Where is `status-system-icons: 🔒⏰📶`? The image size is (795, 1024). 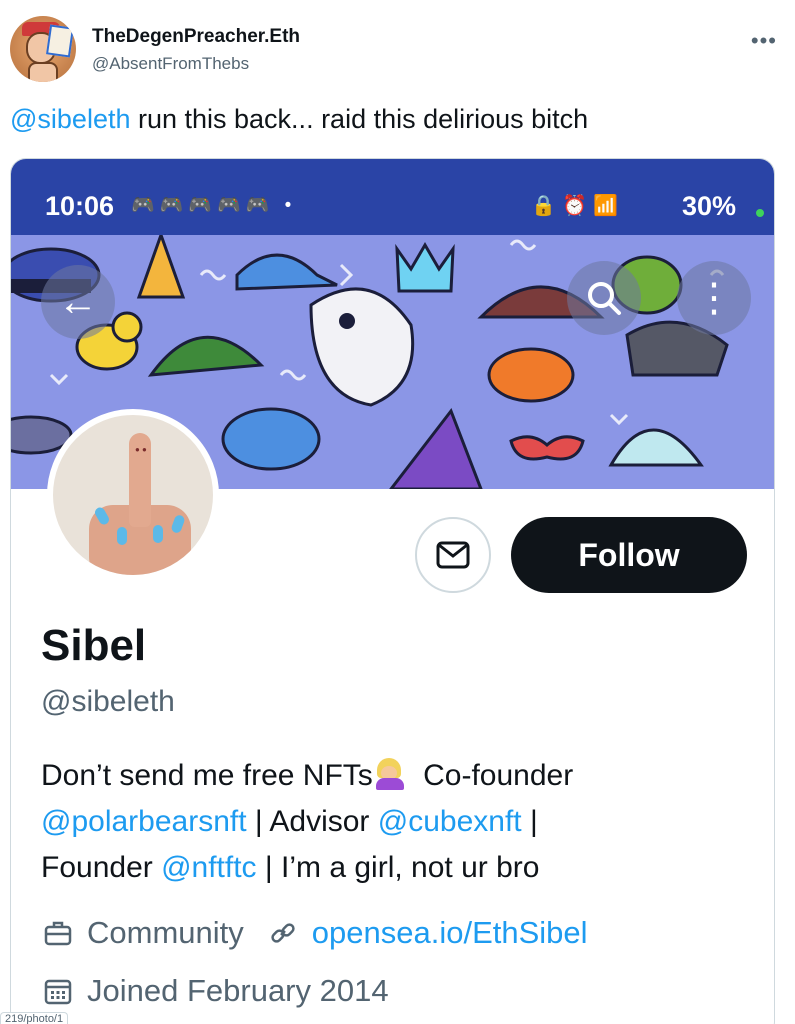
status-system-icons: 🔒⏰📶 is located at coordinates (577, 206).